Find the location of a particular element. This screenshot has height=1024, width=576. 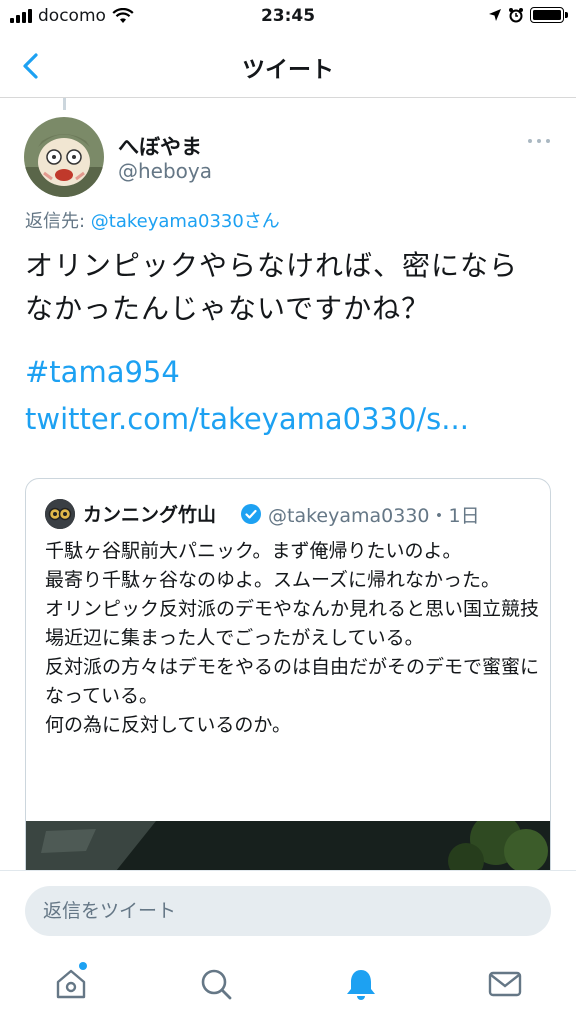

author-handle: @heboya is located at coordinates (165, 171).